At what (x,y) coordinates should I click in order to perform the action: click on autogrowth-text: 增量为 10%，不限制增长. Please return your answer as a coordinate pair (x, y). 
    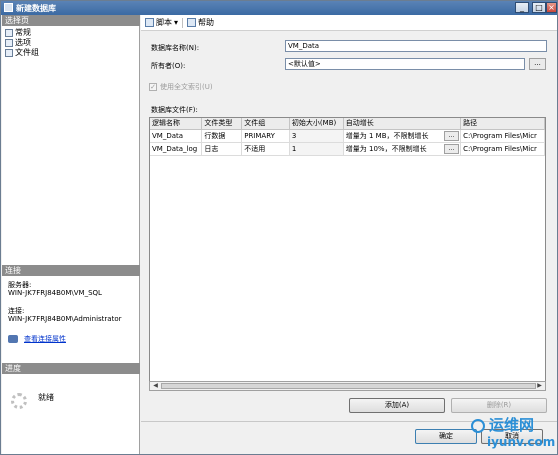
    Looking at the image, I should click on (386, 148).